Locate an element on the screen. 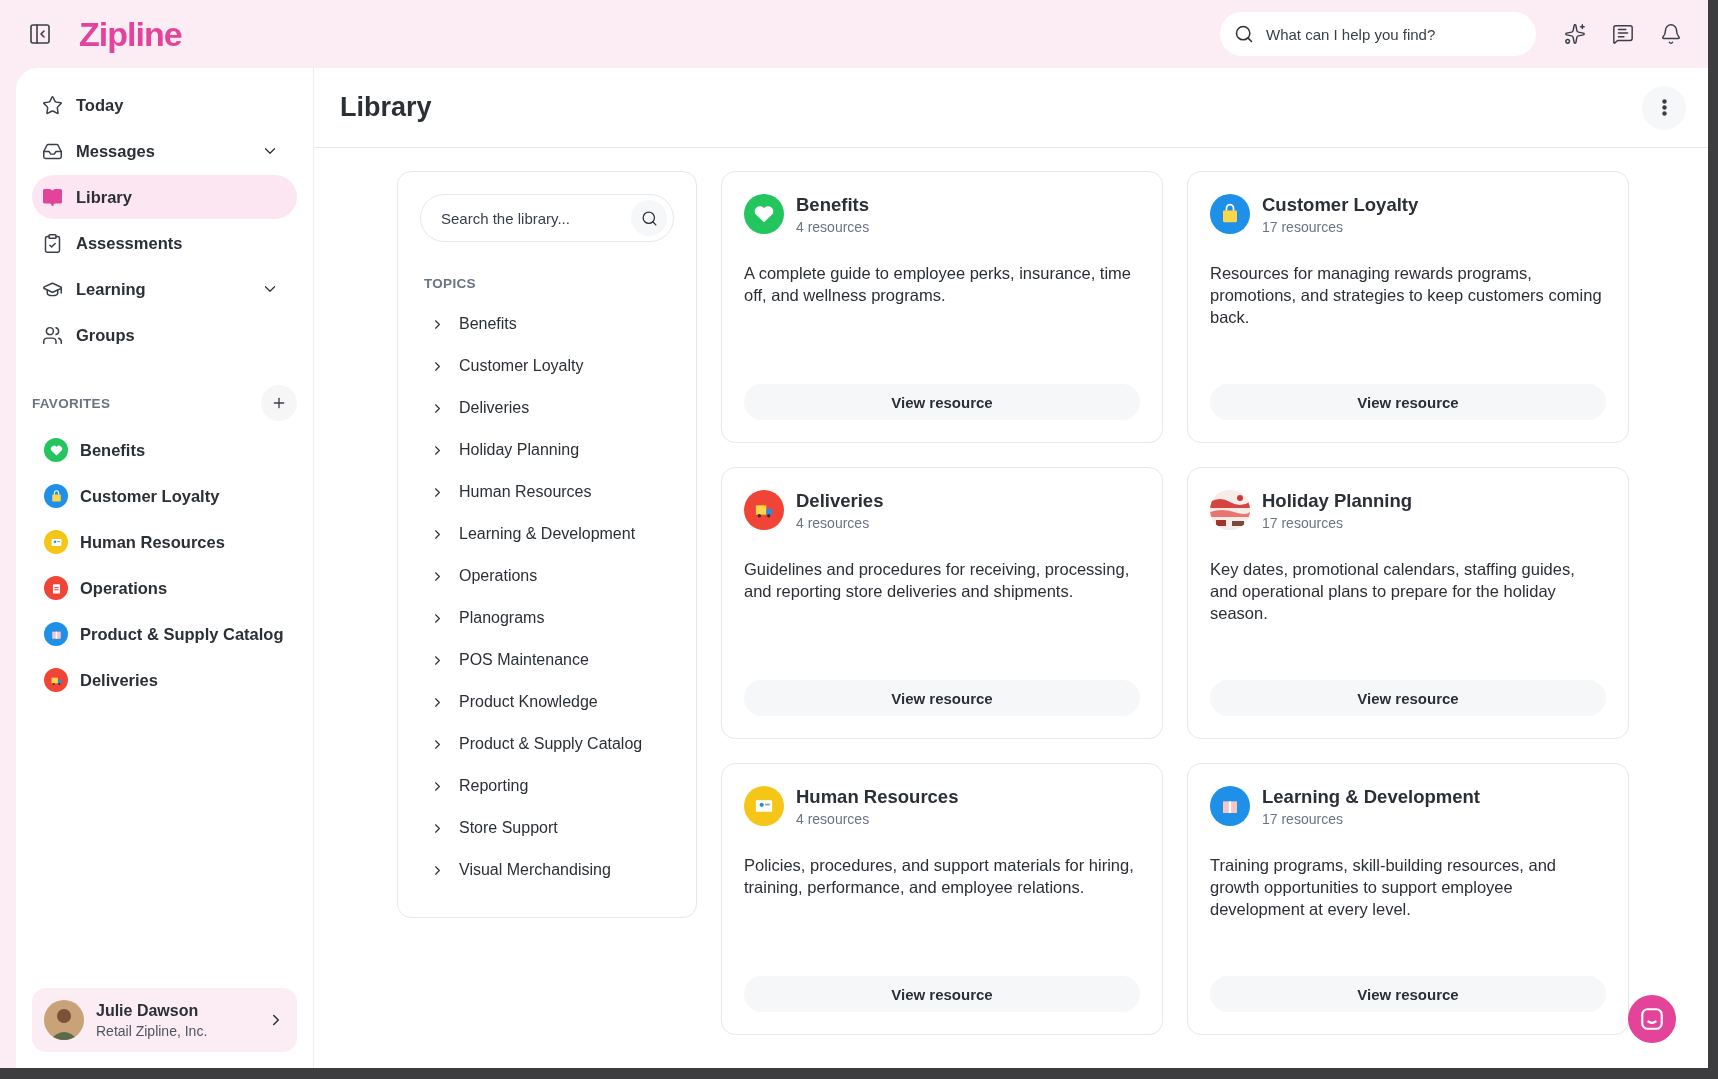  search-field: What can I help you find? is located at coordinates (1378, 34).